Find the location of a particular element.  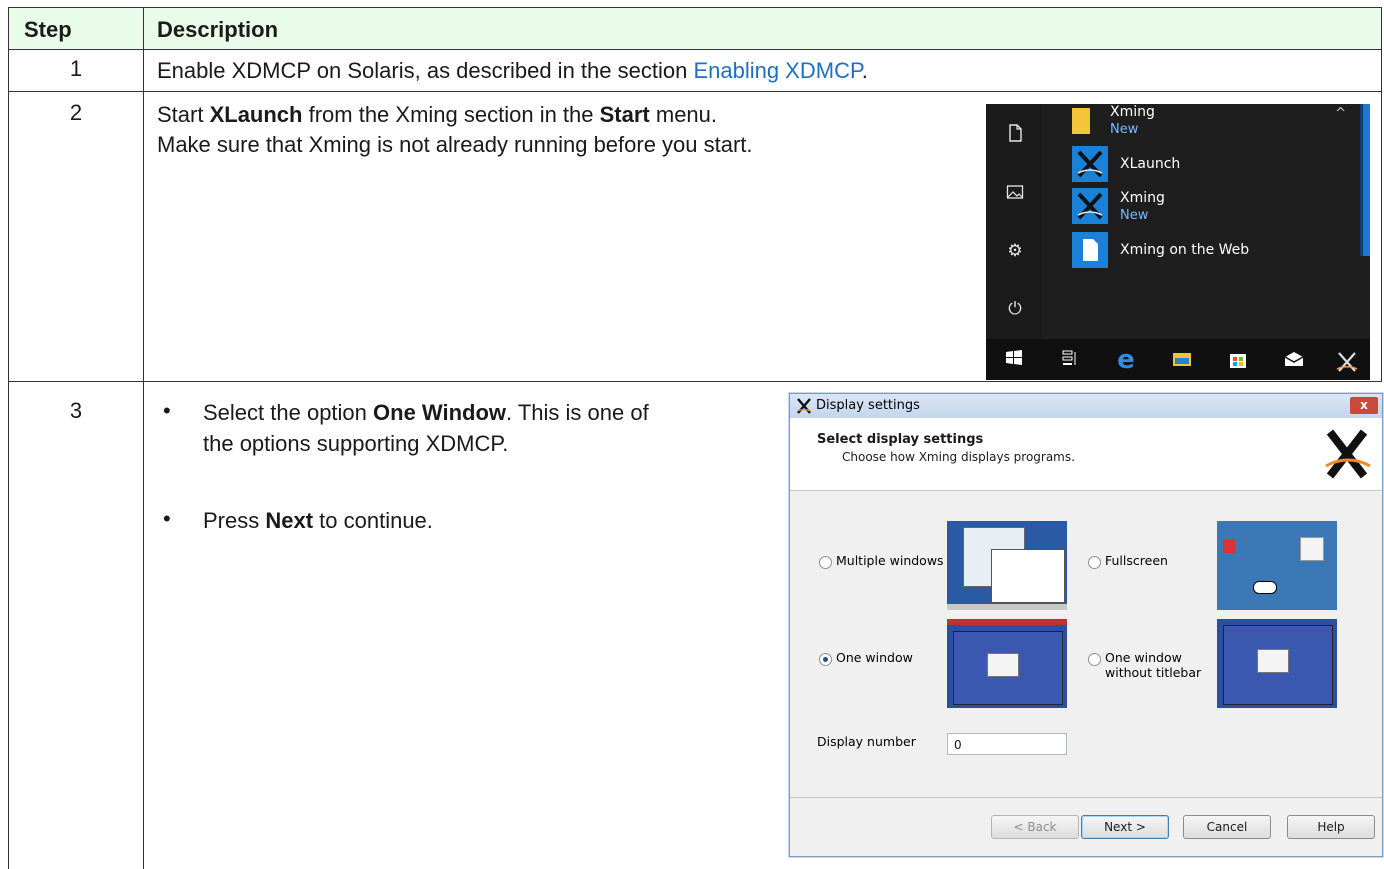

edge-icon: e is located at coordinates (1126, 360).